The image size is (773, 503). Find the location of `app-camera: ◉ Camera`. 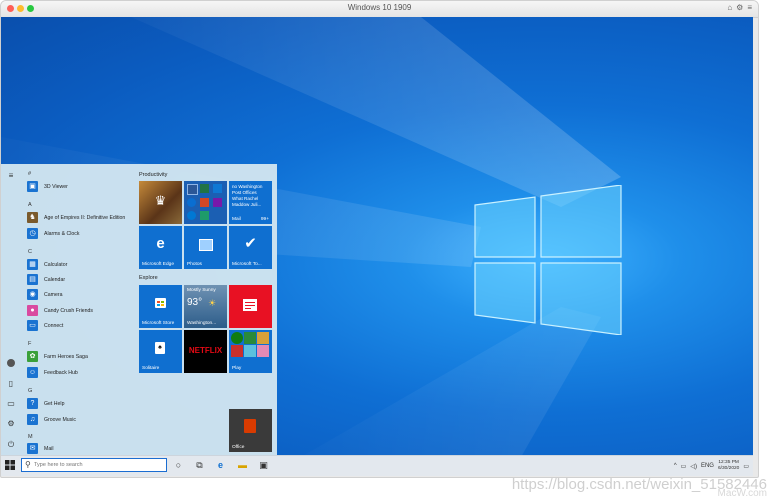

app-camera: ◉ Camera is located at coordinates (44, 294).